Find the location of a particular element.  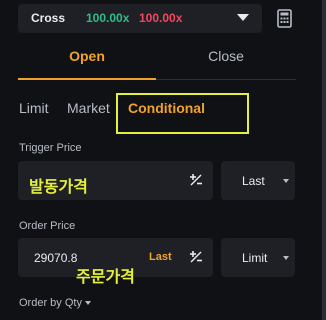

calculator-button is located at coordinates (285, 18).